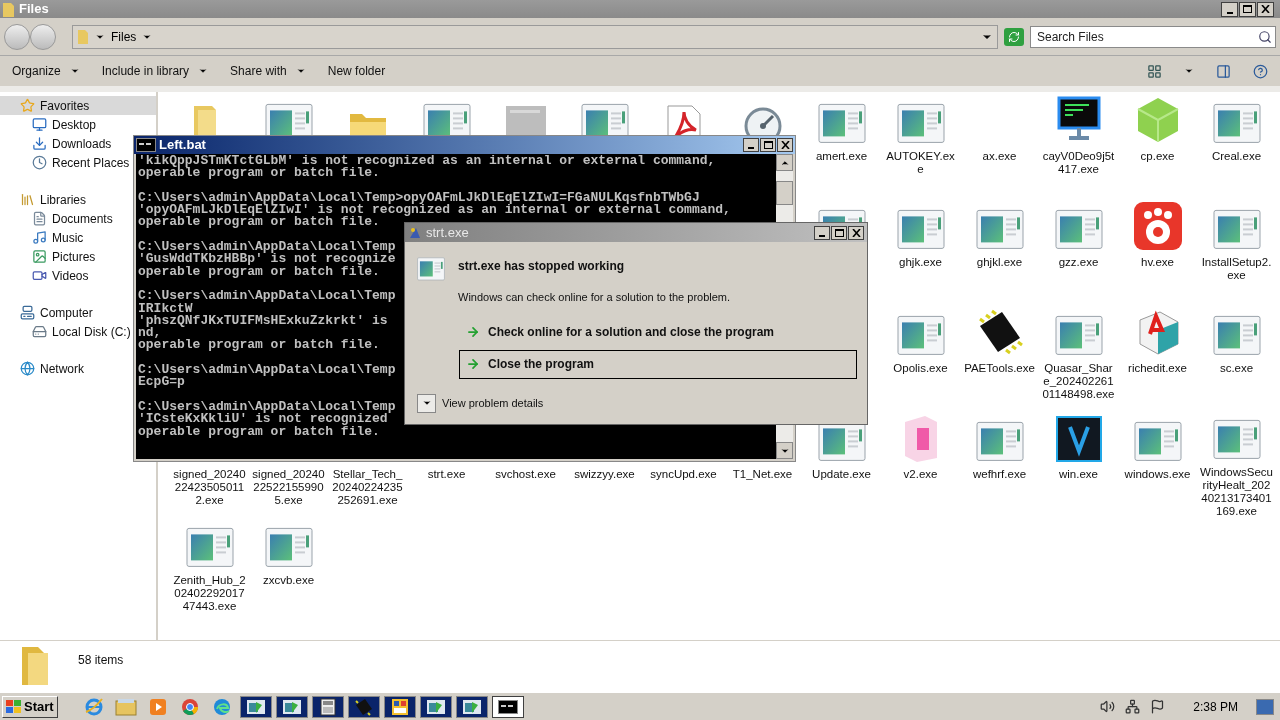 This screenshot has width=1280, height=720. What do you see at coordinates (1223, 71) in the screenshot?
I see `preview-pane-icon` at bounding box center [1223, 71].